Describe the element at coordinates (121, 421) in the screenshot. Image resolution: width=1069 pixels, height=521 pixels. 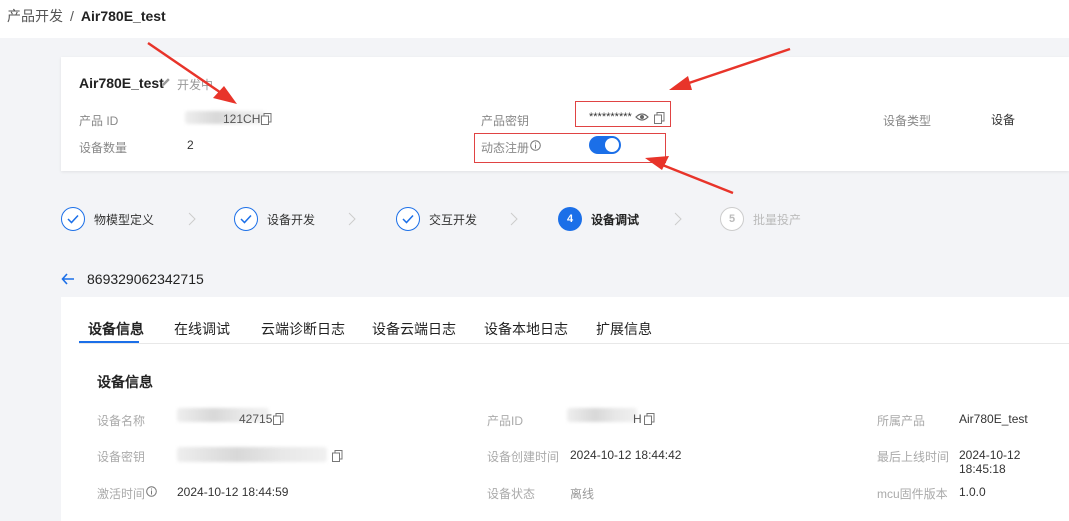
I see `device-name-label: 设备名称` at that location.